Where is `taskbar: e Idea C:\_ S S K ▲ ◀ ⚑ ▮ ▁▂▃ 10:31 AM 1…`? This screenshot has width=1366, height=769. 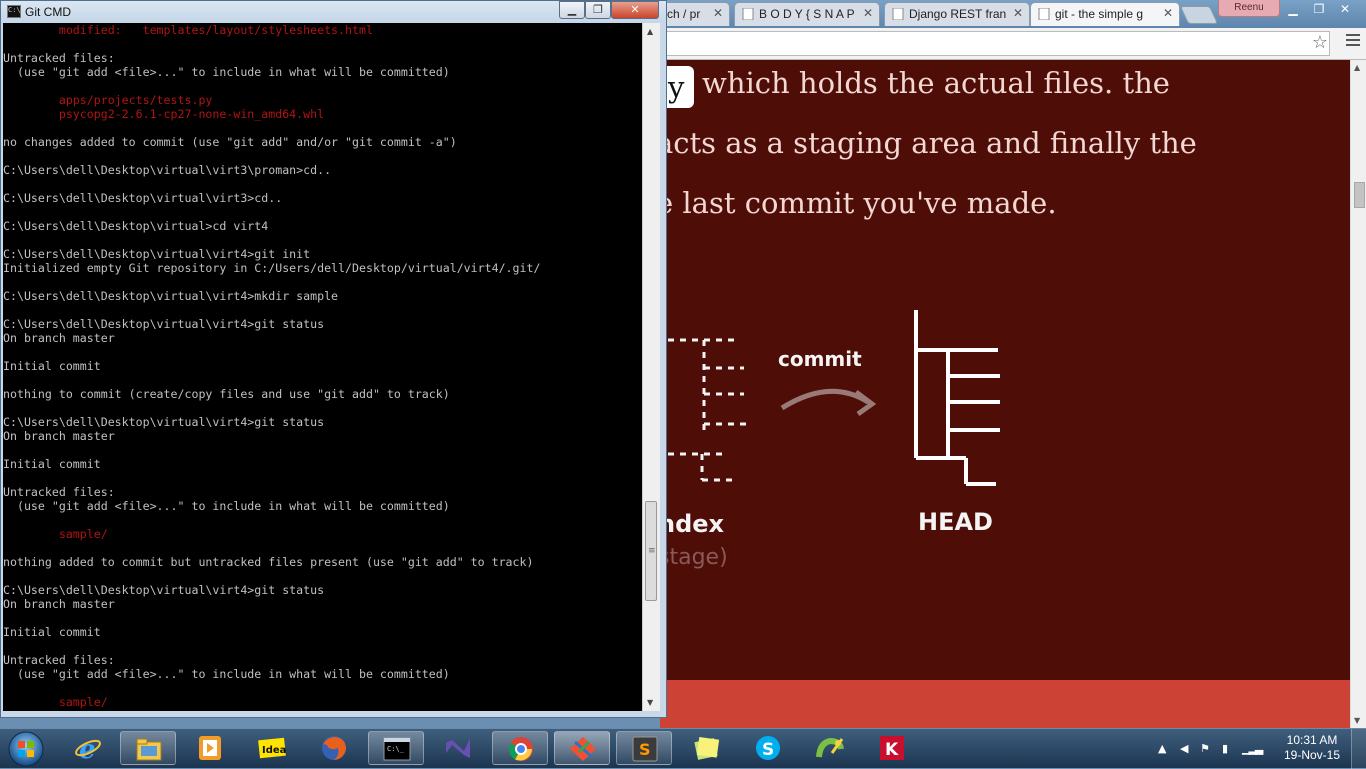 taskbar: e Idea C:\_ S S K ▲ ◀ ⚑ ▮ ▁▂▃ 10:31 AM 1… is located at coordinates (683, 748).